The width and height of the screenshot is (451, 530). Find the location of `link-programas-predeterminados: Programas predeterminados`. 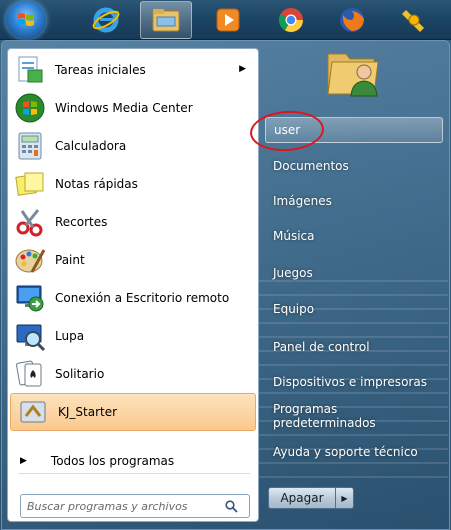

link-programas-predeterminados: Programas predeterminados is located at coordinates (354, 416).